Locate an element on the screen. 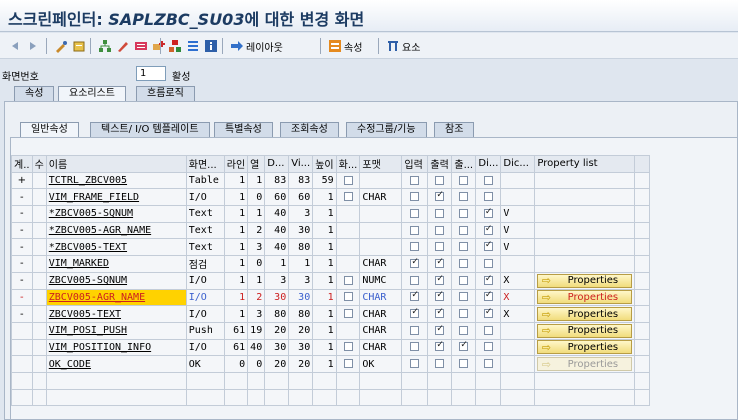 Image resolution: width=738 pixels, height=420 pixels. tab-general-attributes: 일반속성 is located at coordinates (49, 129).